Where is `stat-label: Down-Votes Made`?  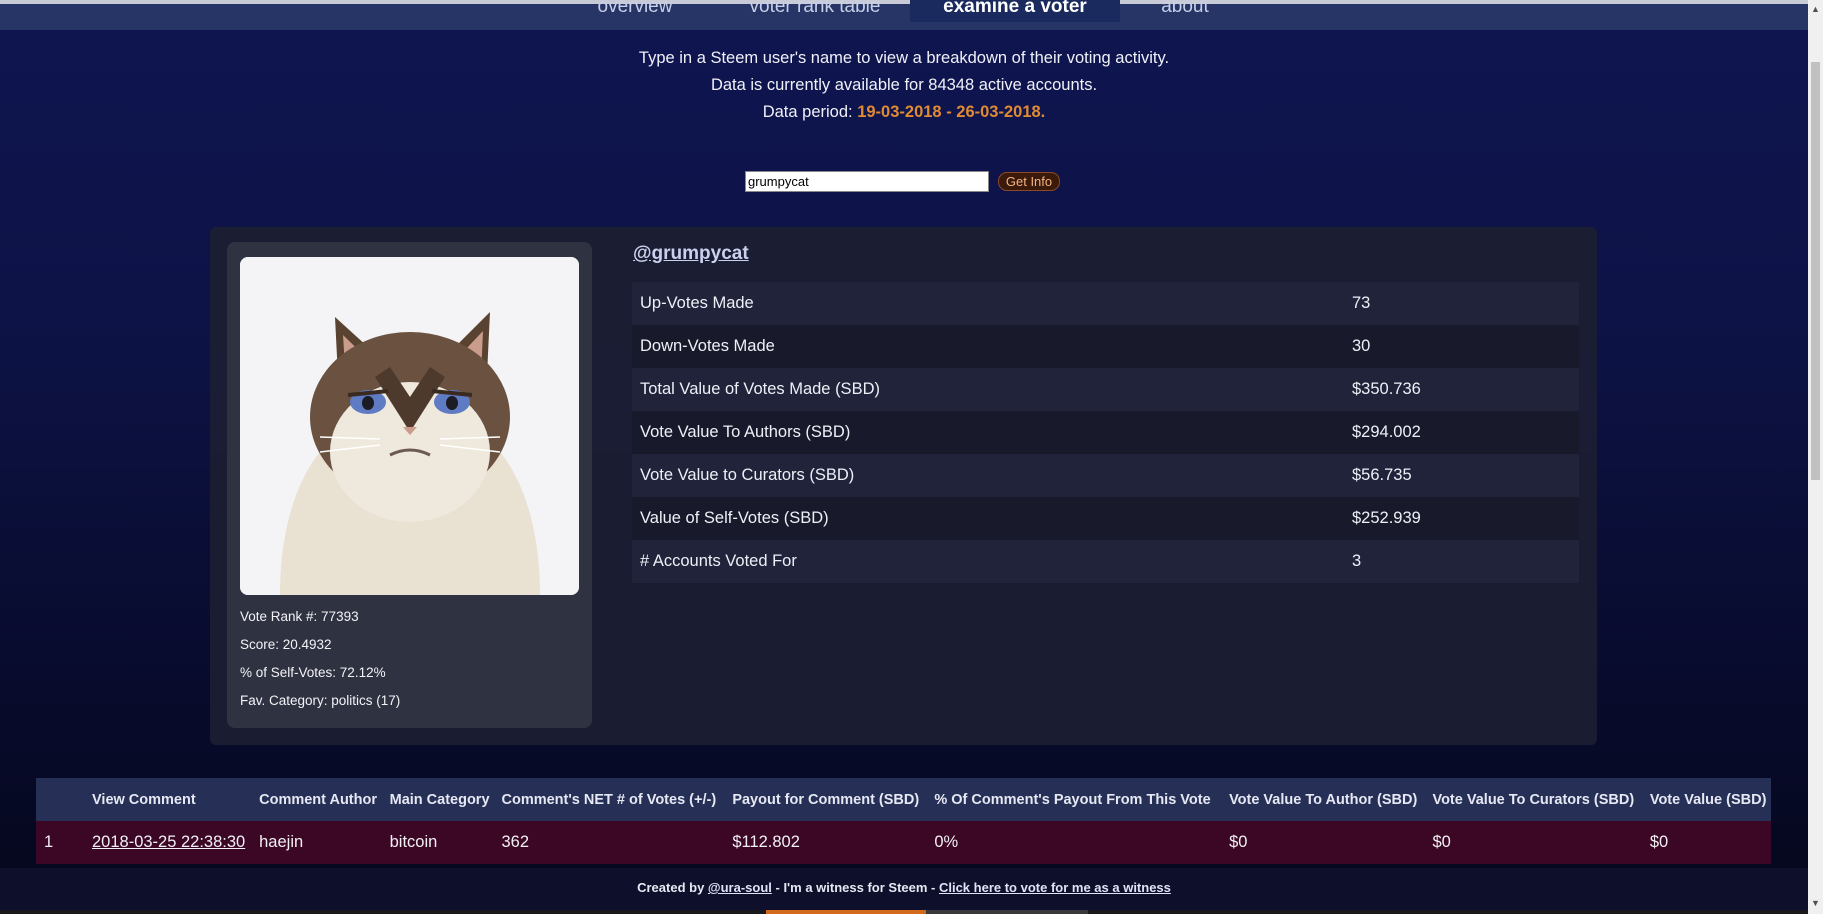
stat-label: Down-Votes Made is located at coordinates (988, 346).